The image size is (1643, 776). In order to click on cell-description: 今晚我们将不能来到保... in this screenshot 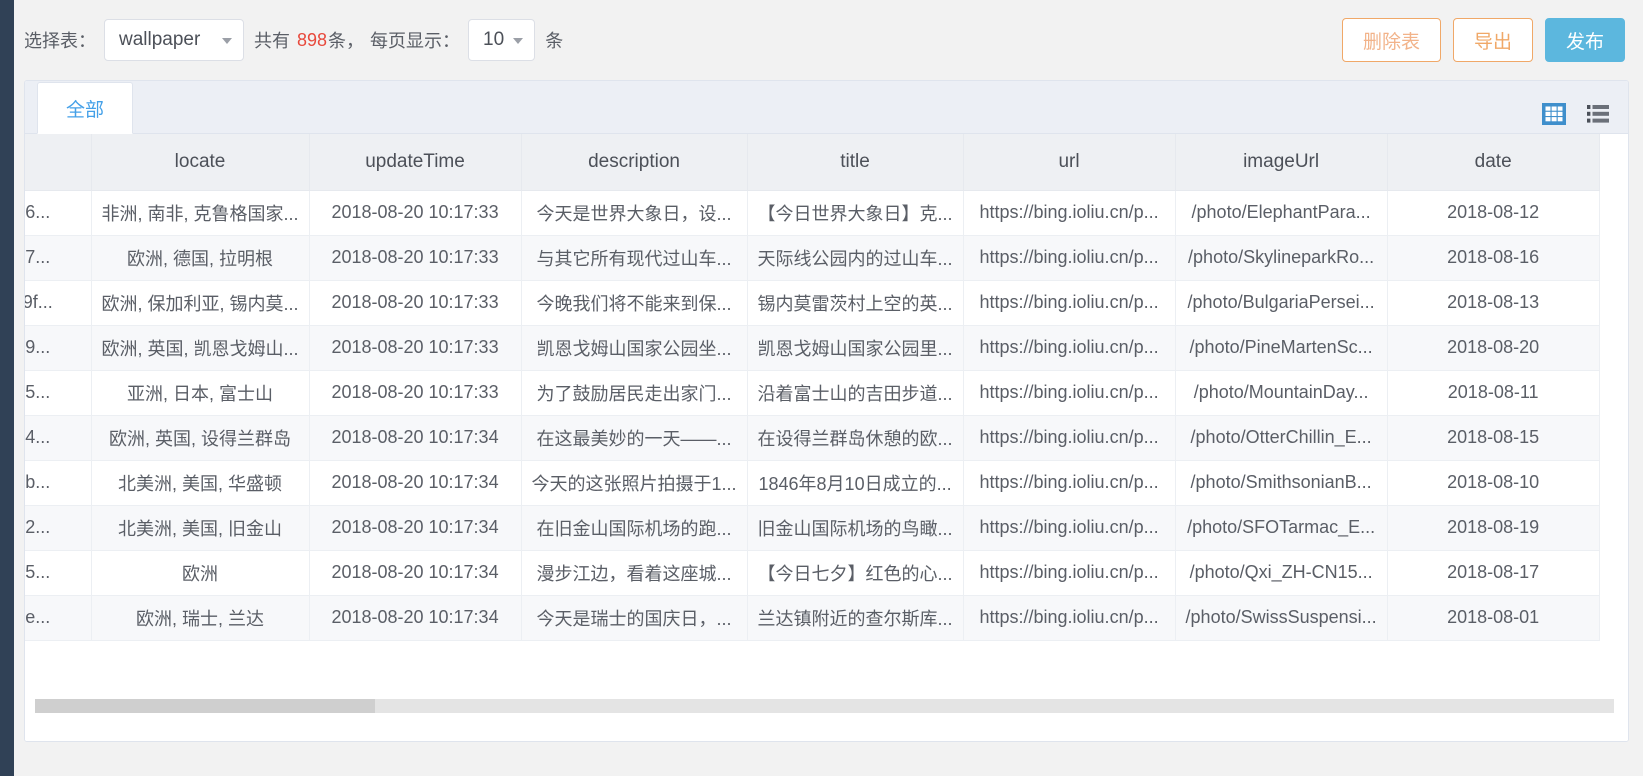, I will do `click(634, 303)`.